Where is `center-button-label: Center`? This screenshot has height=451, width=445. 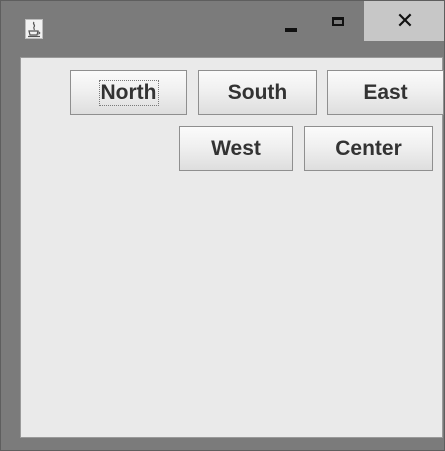
center-button-label: Center is located at coordinates (368, 148).